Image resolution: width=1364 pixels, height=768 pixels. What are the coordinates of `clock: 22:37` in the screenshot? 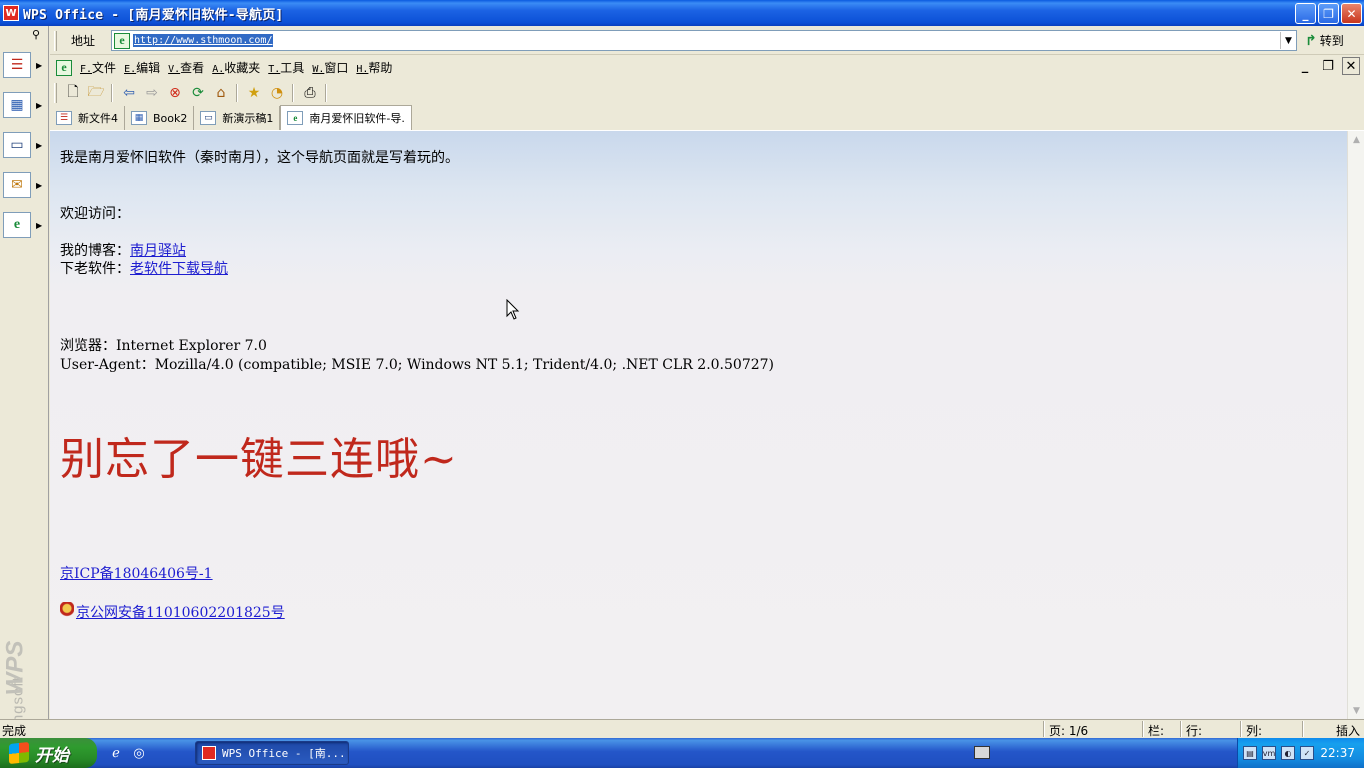 It's located at (1337, 753).